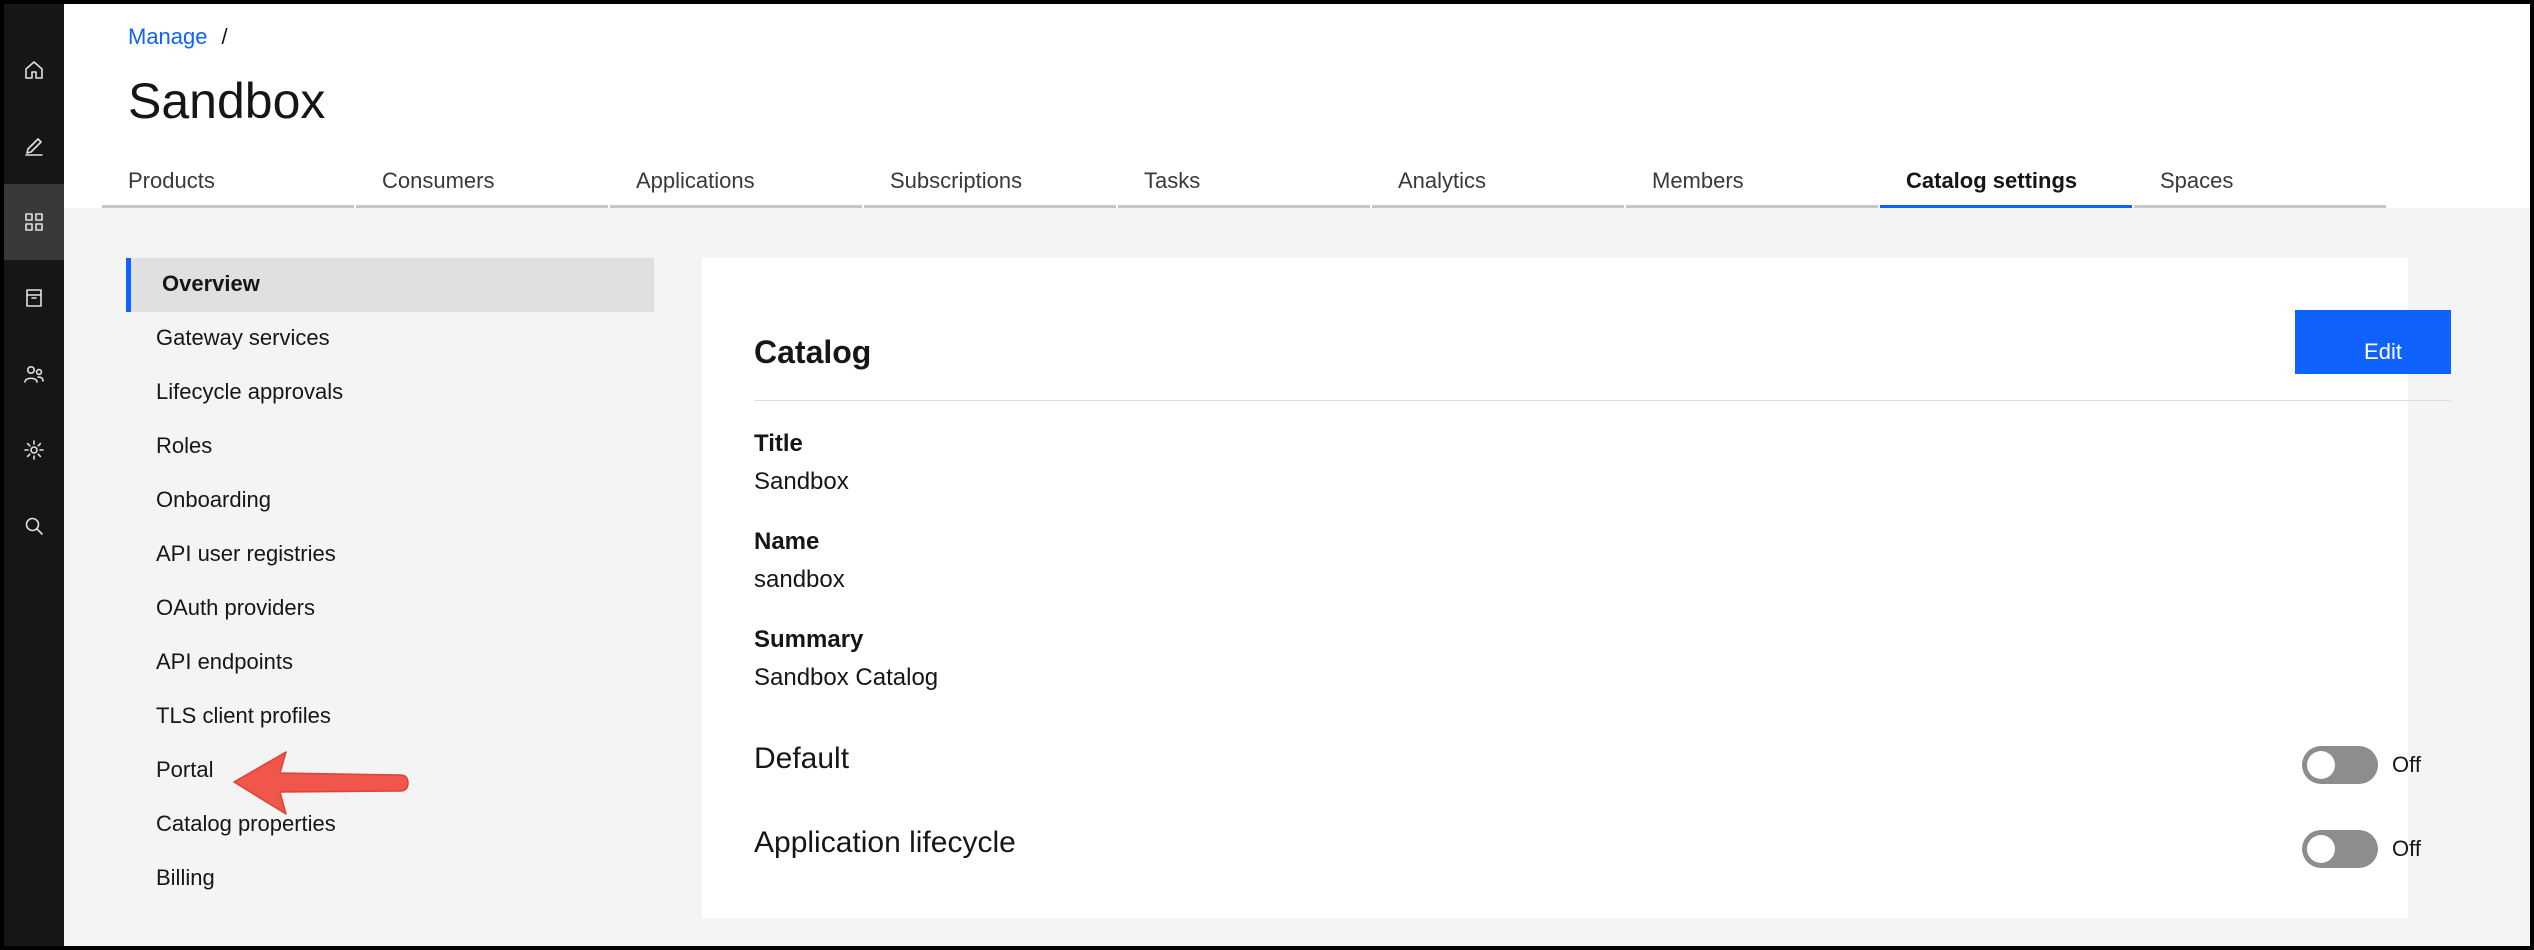  I want to click on summary-label: Summary, so click(809, 639).